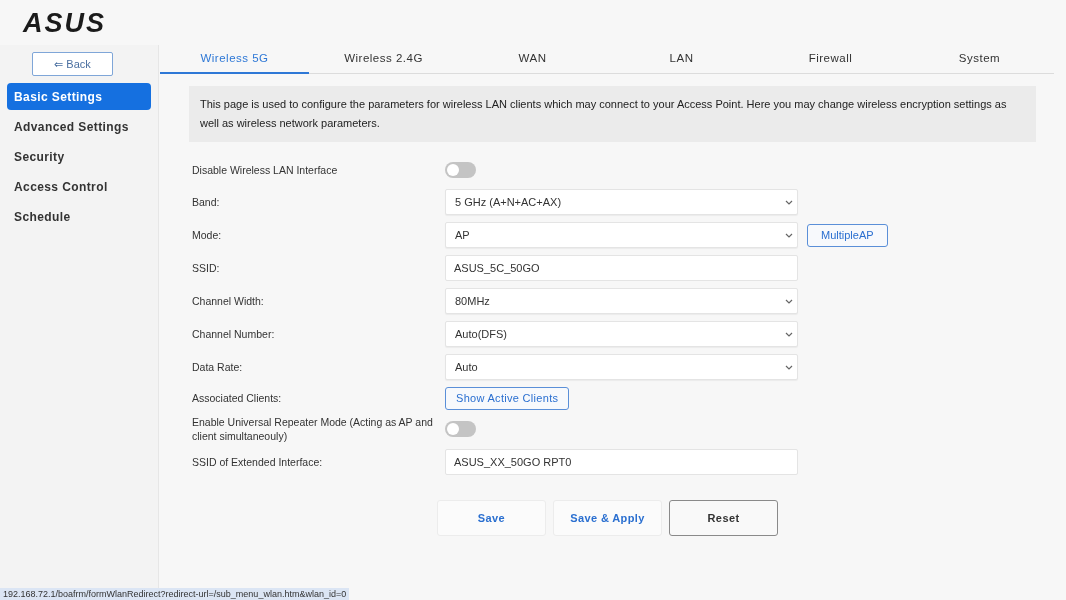 The image size is (1066, 600). Describe the element at coordinates (612, 114) in the screenshot. I see `description-text: This page is used to configure the parameters for wireless LAN clients which may connect to your Access Point. Here you may change wireless encryption settings as well as wireless network parameters.` at that location.